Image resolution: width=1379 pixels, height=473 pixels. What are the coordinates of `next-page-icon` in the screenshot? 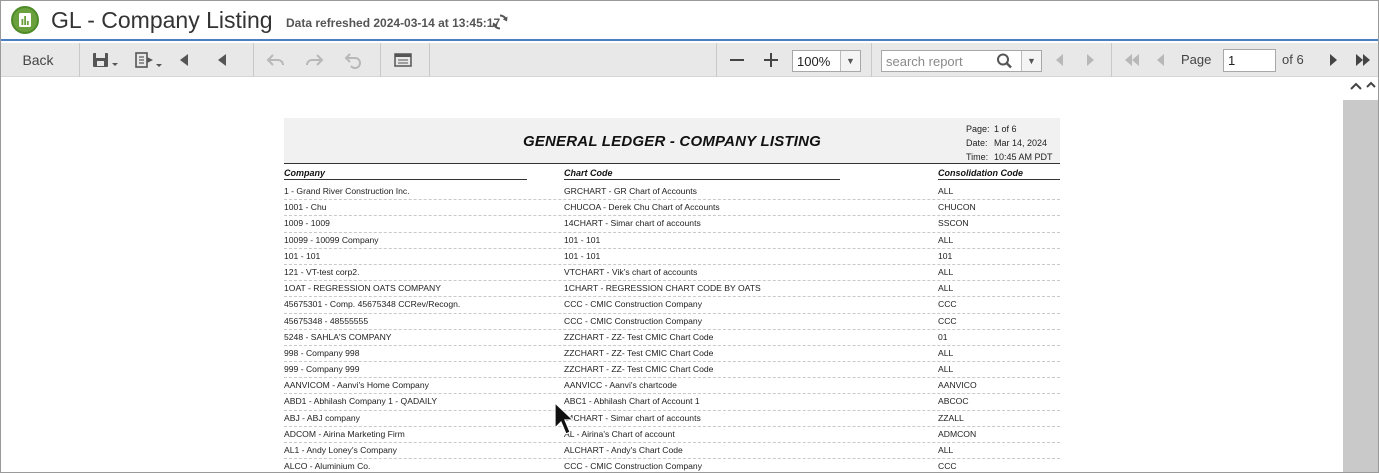 It's located at (1333, 60).